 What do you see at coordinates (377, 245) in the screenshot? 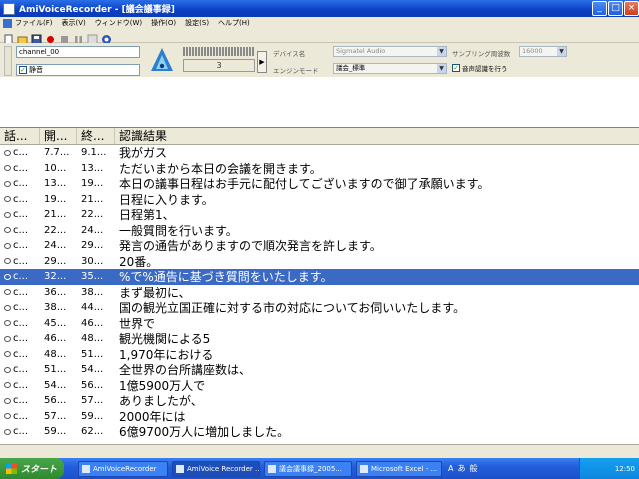
I see `result-cell: 発言の通告がありますので順次発言を許します。` at bounding box center [377, 245].